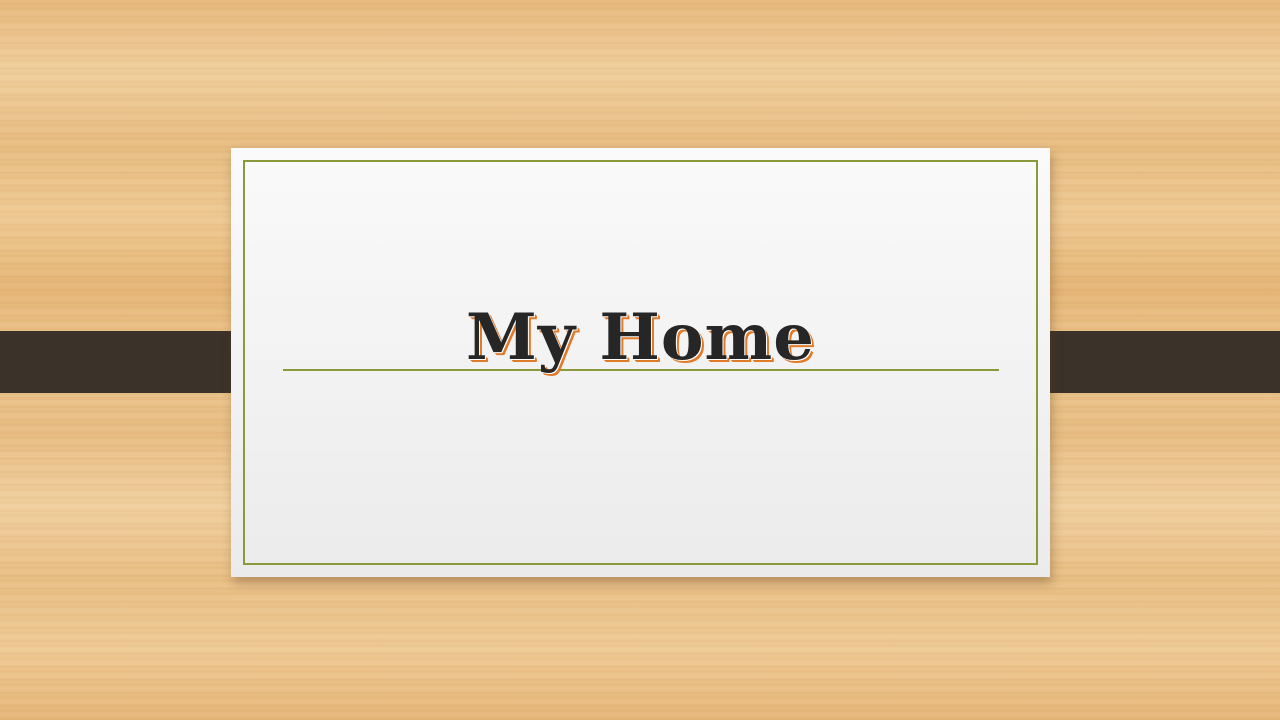  I want to click on slide-title: My Home, so click(640, 338).